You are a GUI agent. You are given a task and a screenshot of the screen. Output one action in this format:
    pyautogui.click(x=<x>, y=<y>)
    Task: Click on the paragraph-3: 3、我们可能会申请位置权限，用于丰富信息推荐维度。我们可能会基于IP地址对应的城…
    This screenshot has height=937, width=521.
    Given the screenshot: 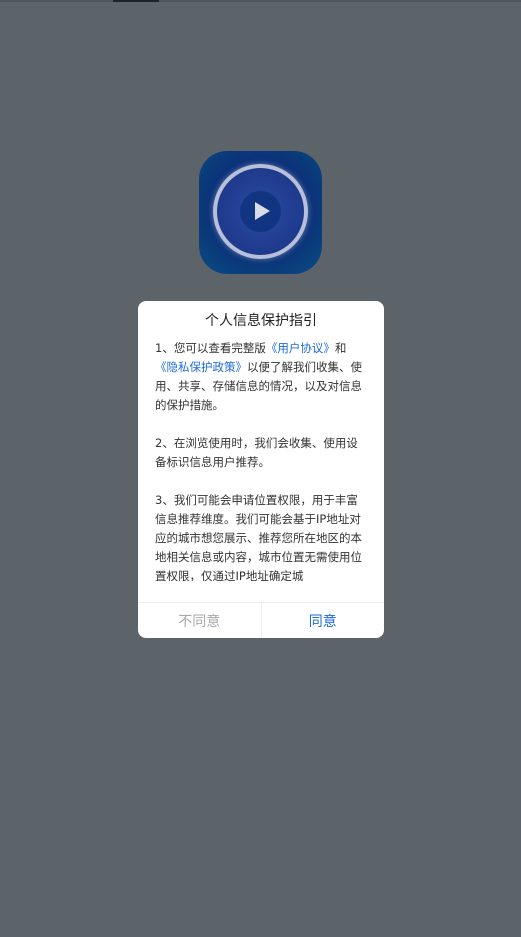 What is the action you would take?
    pyautogui.click(x=258, y=537)
    